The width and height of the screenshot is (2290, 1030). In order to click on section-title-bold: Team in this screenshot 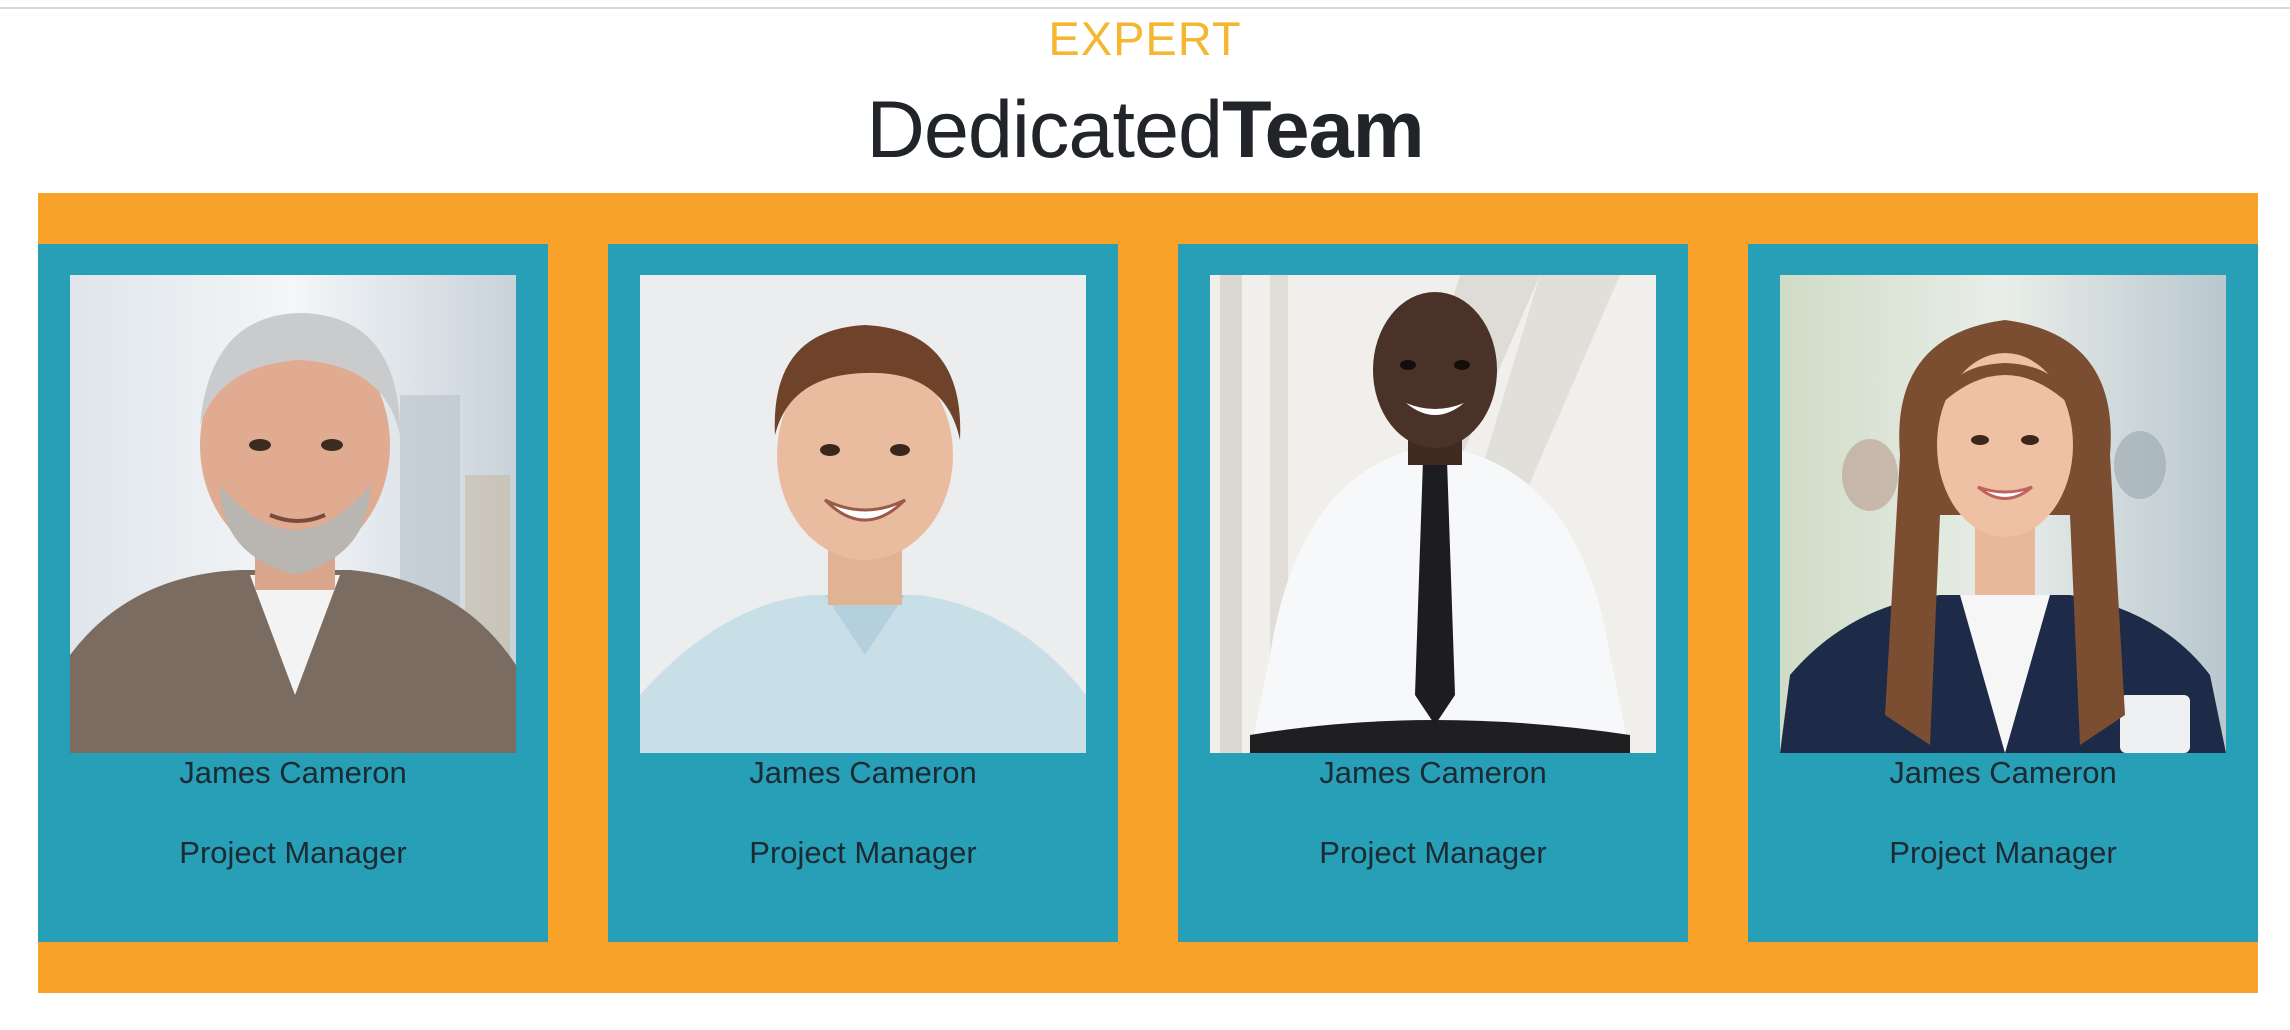, I will do `click(1323, 130)`.